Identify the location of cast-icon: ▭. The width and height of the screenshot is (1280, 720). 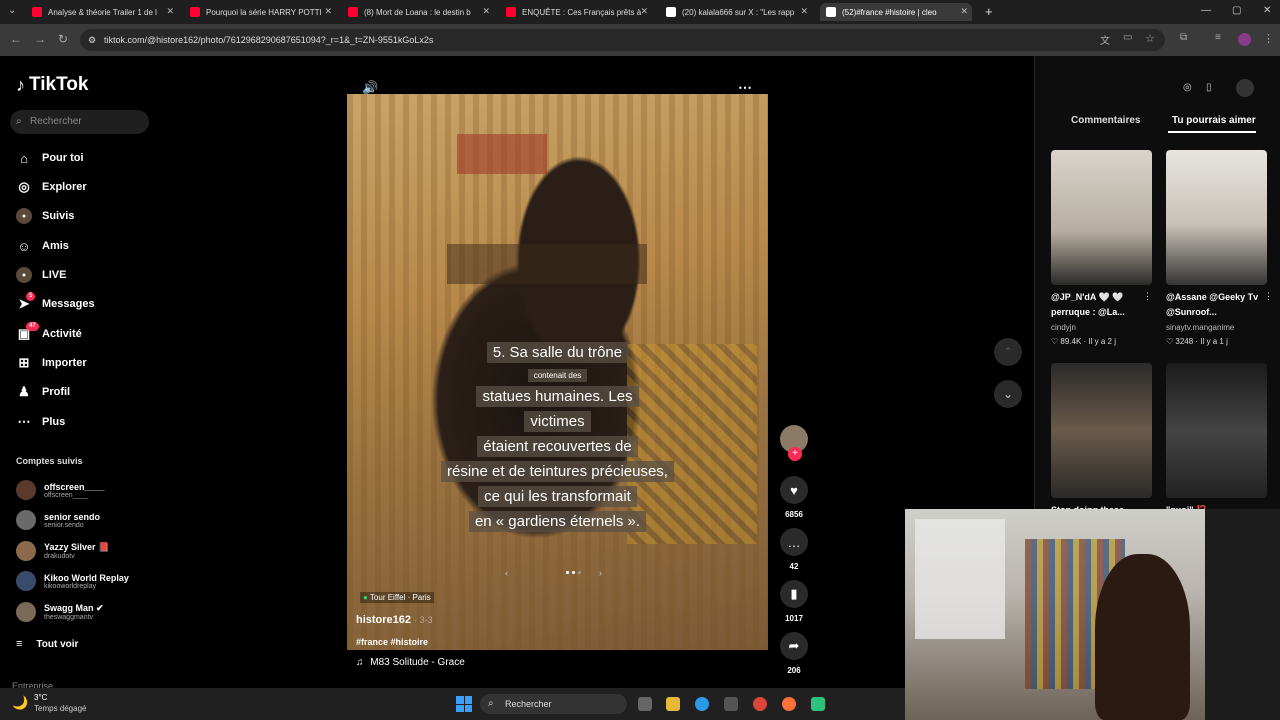
(1127, 37).